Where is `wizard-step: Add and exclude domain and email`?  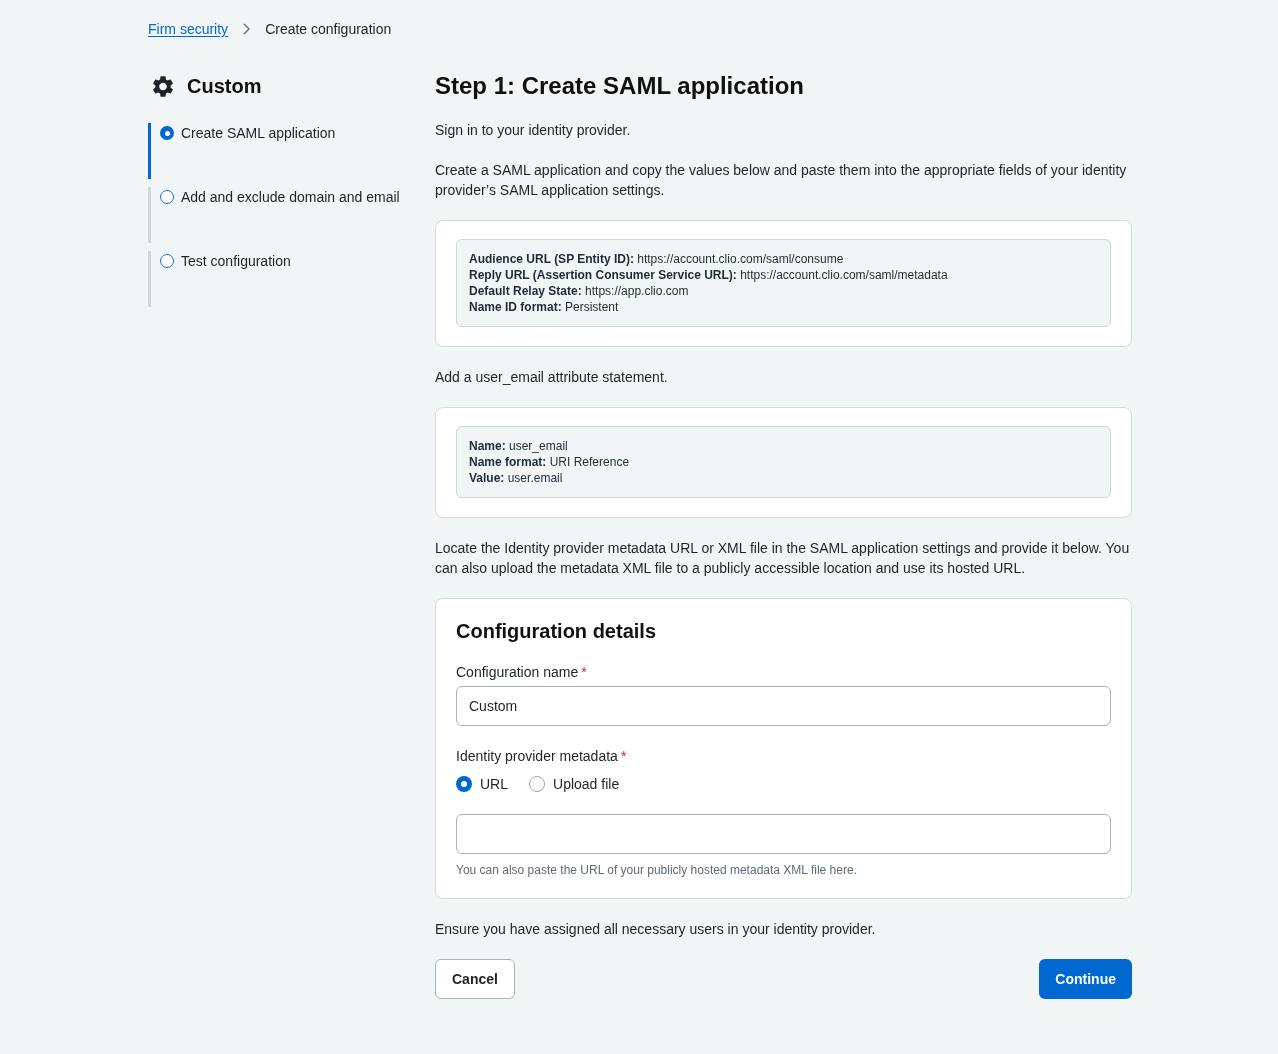 wizard-step: Add and exclude domain and email is located at coordinates (279, 215).